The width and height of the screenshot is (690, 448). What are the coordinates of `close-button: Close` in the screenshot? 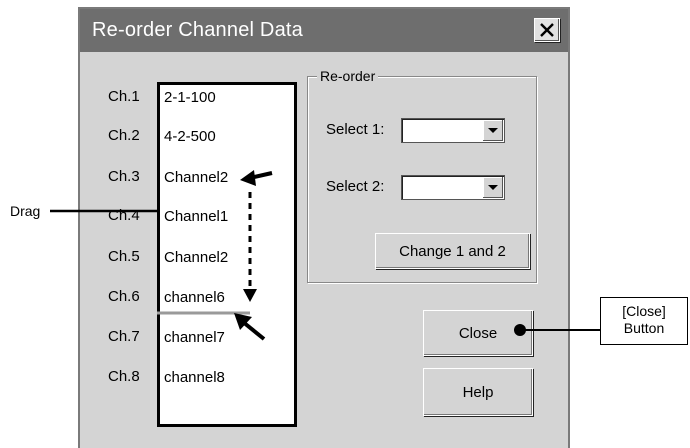 It's located at (478, 333).